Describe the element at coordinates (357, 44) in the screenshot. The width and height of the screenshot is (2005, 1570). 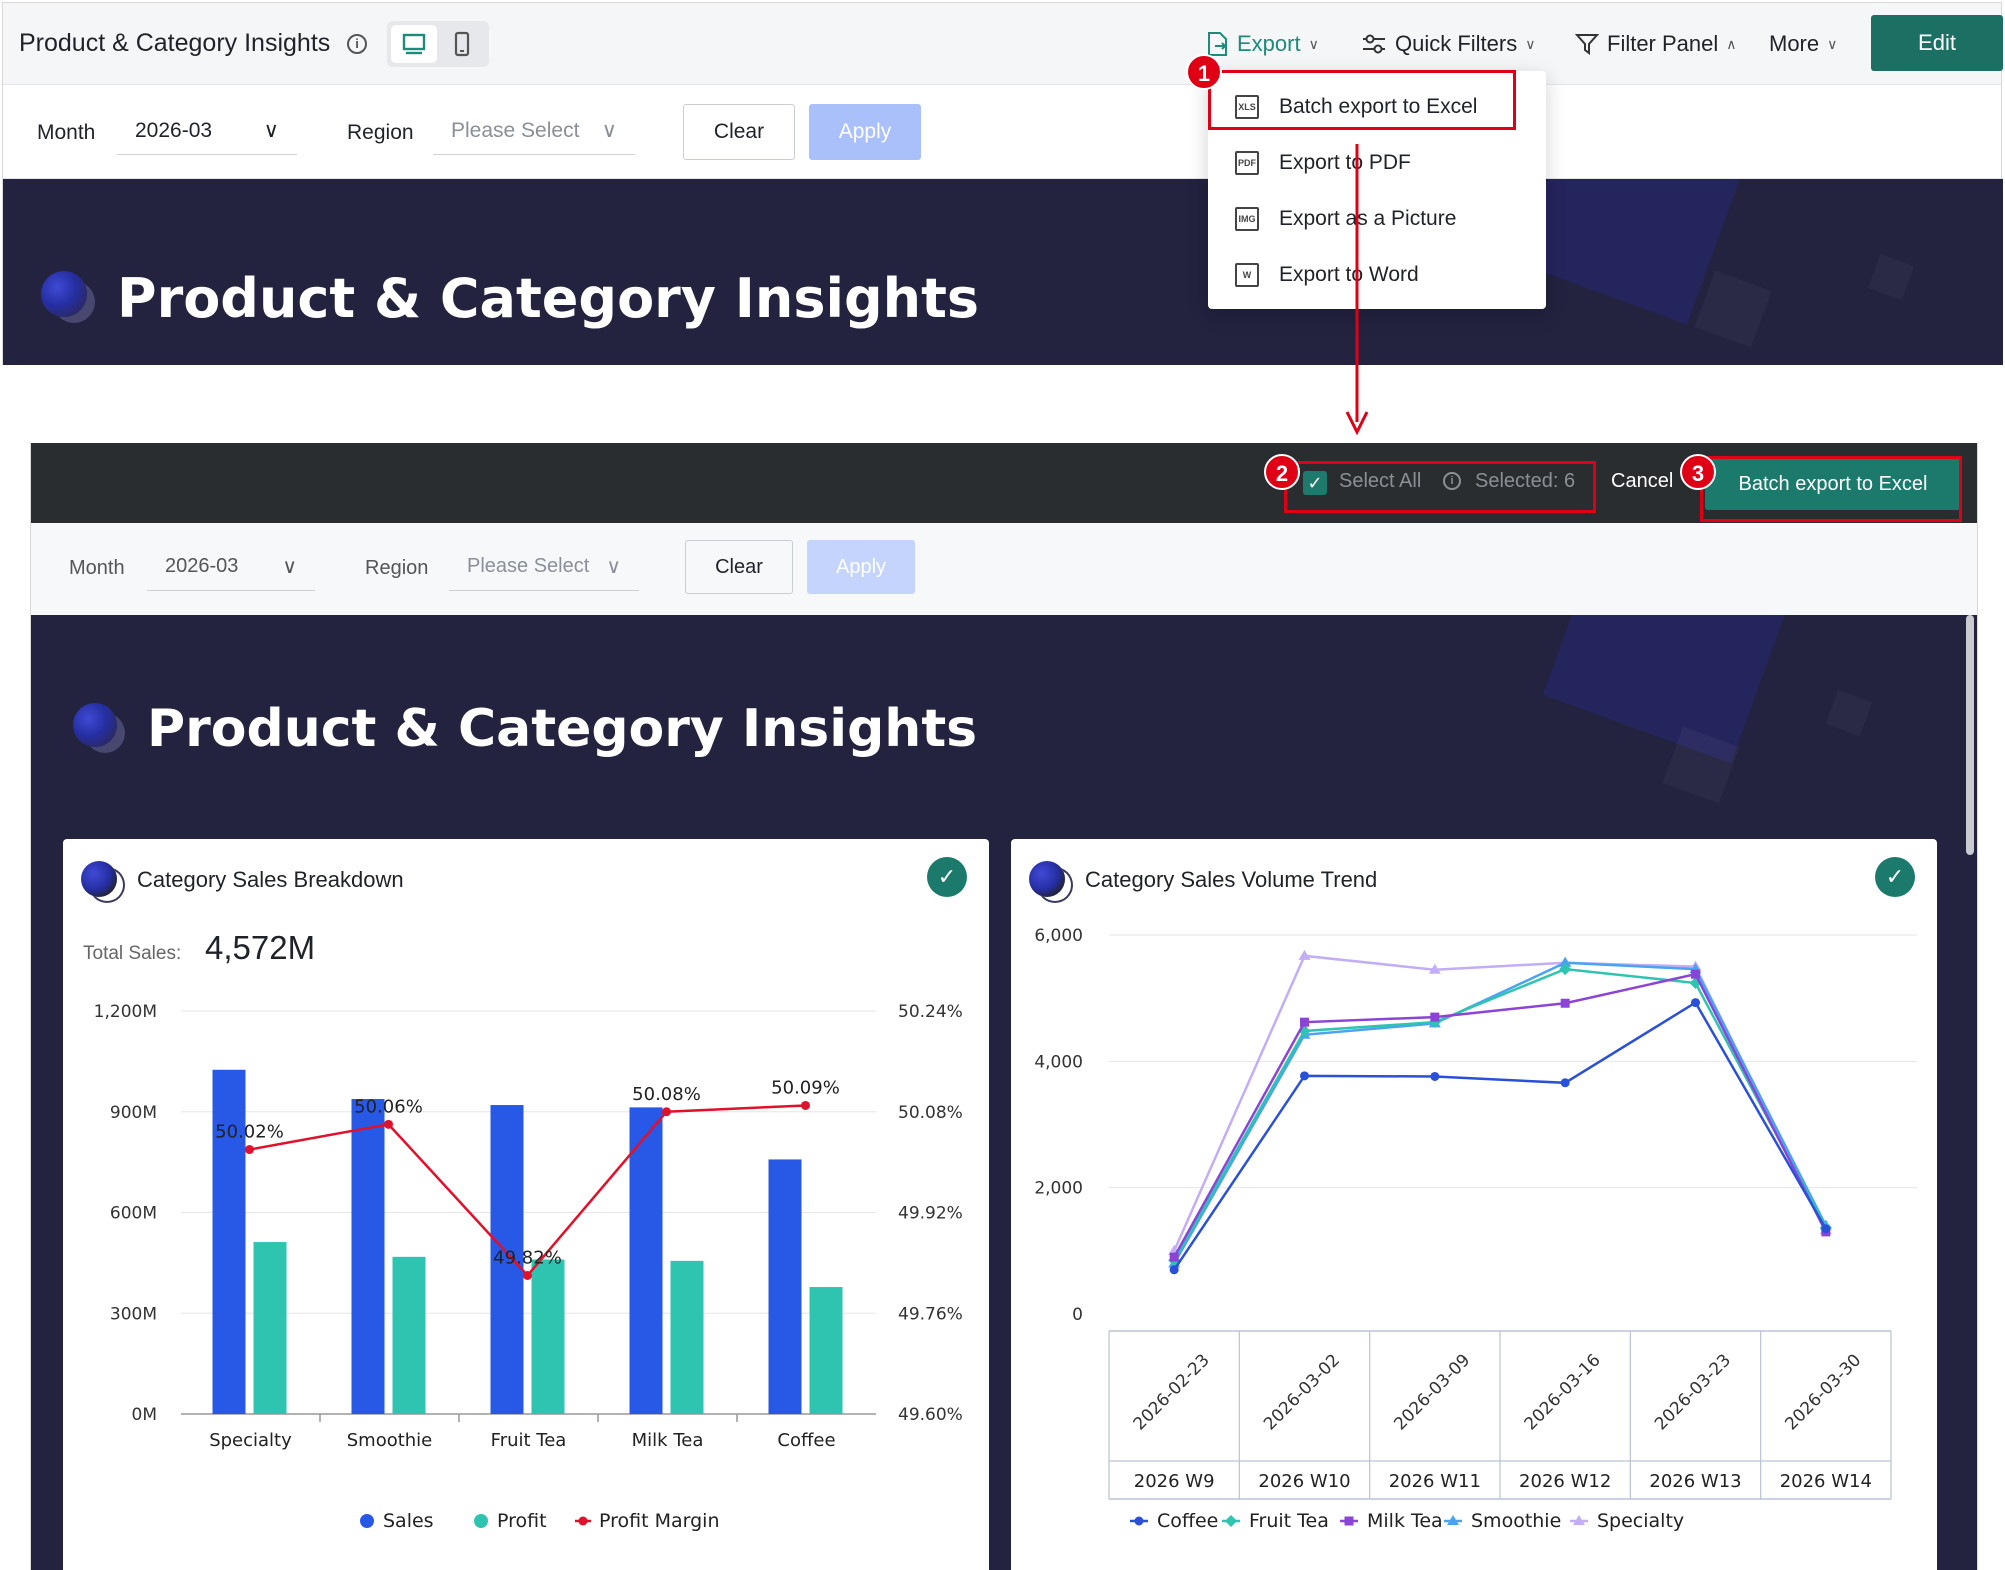
I see `info-icon: i` at that location.